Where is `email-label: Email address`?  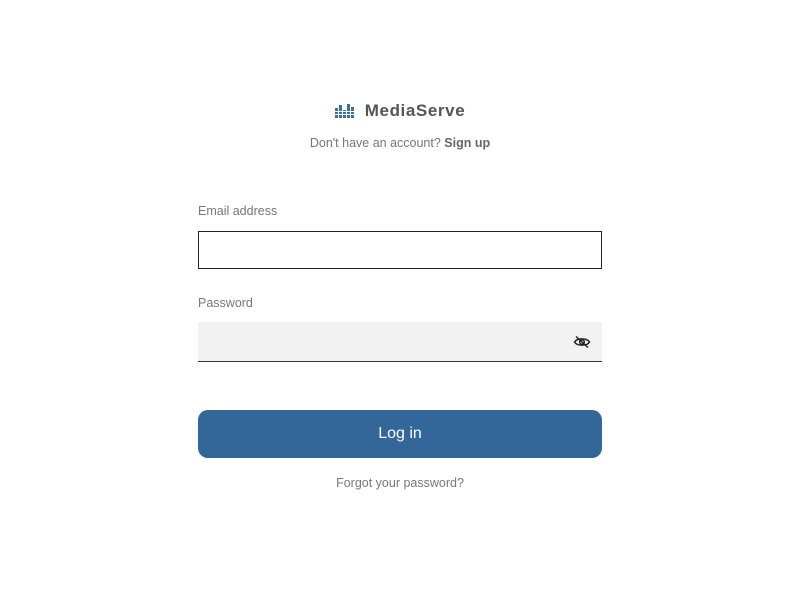 email-label: Email address is located at coordinates (238, 211).